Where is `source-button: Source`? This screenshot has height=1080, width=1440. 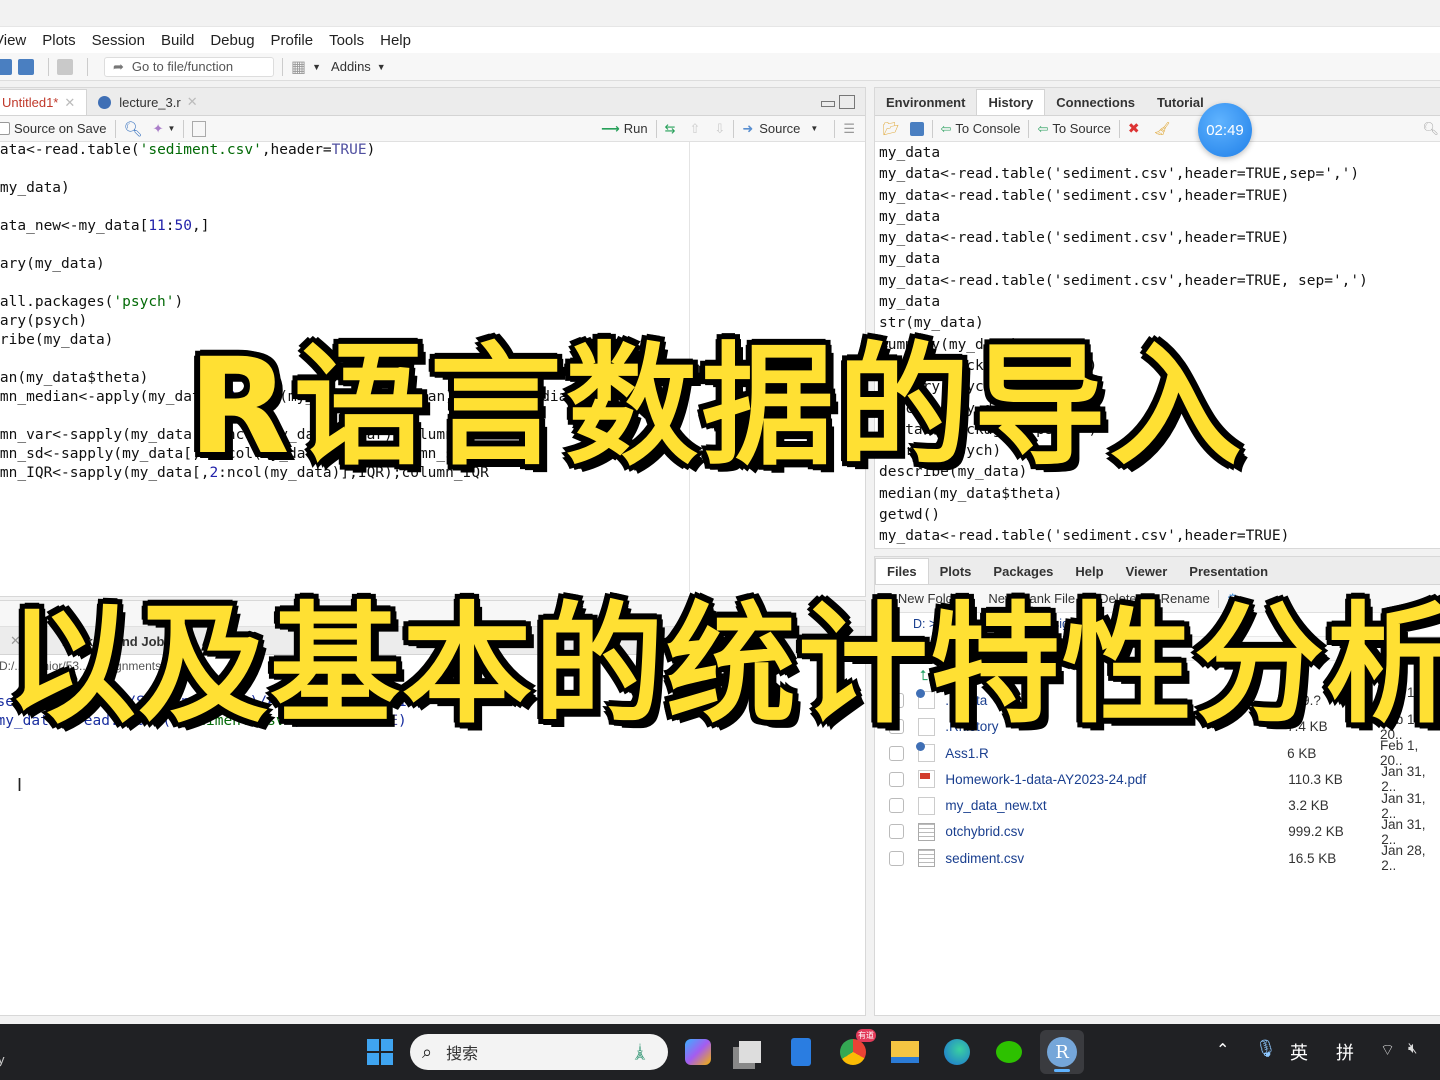
source-button: Source is located at coordinates (779, 128).